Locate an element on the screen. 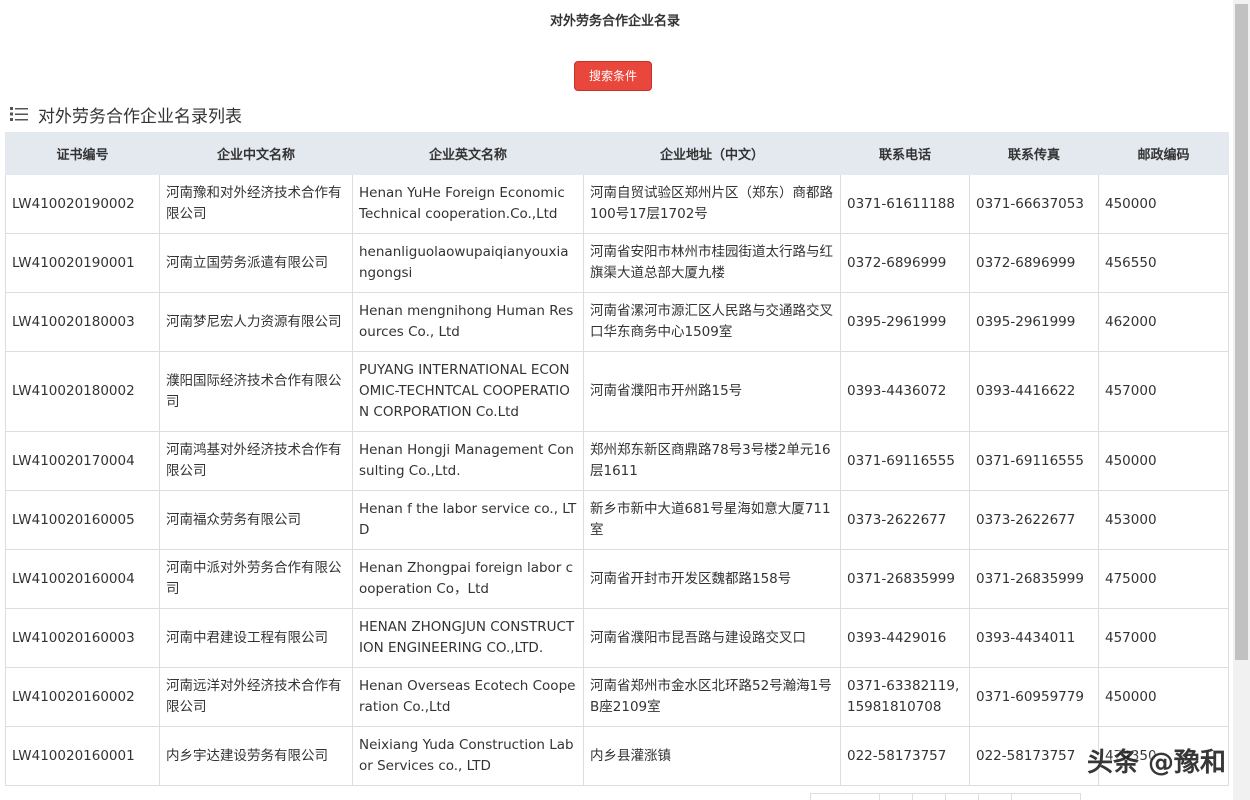 Image resolution: width=1250 pixels, height=800 pixels. cell-english-name: Henan f the labor service co., LTD is located at coordinates (468, 520).